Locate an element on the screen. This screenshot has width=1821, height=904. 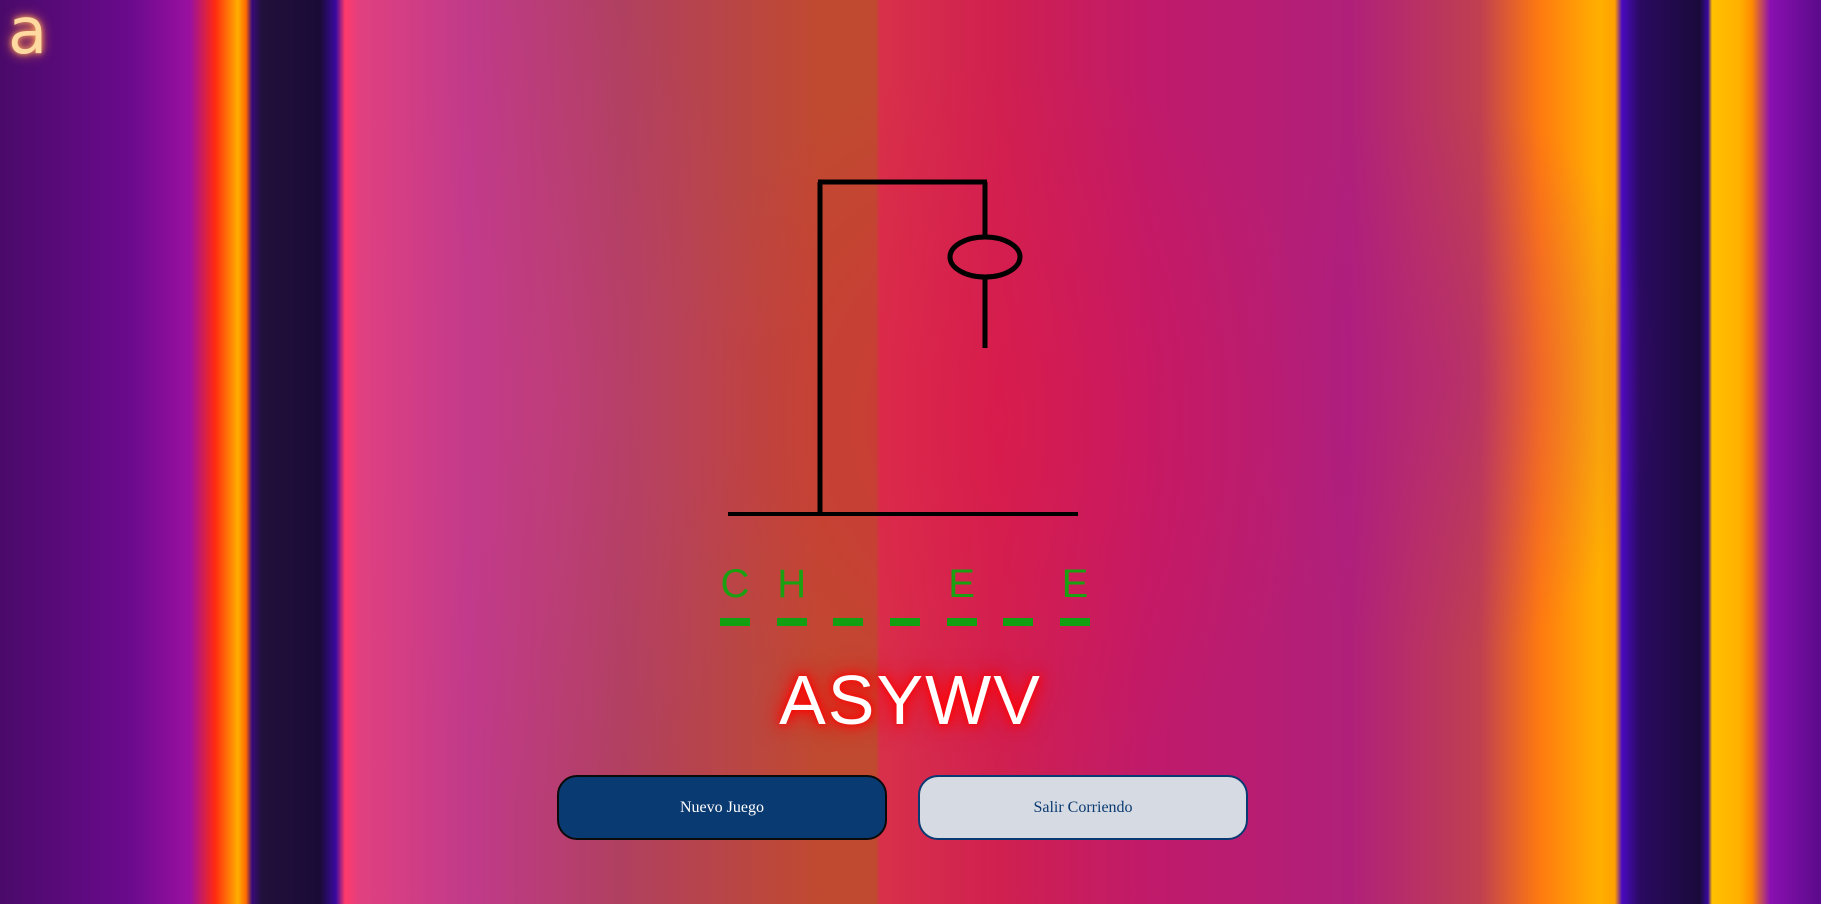
letter-slot-text: C is located at coordinates (735, 584).